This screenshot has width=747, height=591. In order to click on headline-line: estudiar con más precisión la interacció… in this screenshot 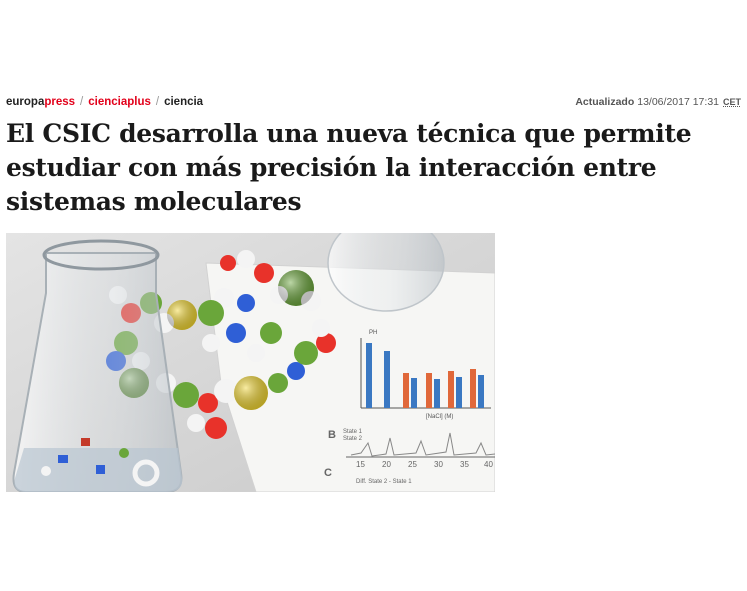, I will do `click(331, 167)`.